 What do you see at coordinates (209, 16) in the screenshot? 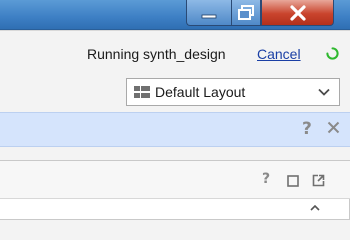
I see `minimize-icon` at bounding box center [209, 16].